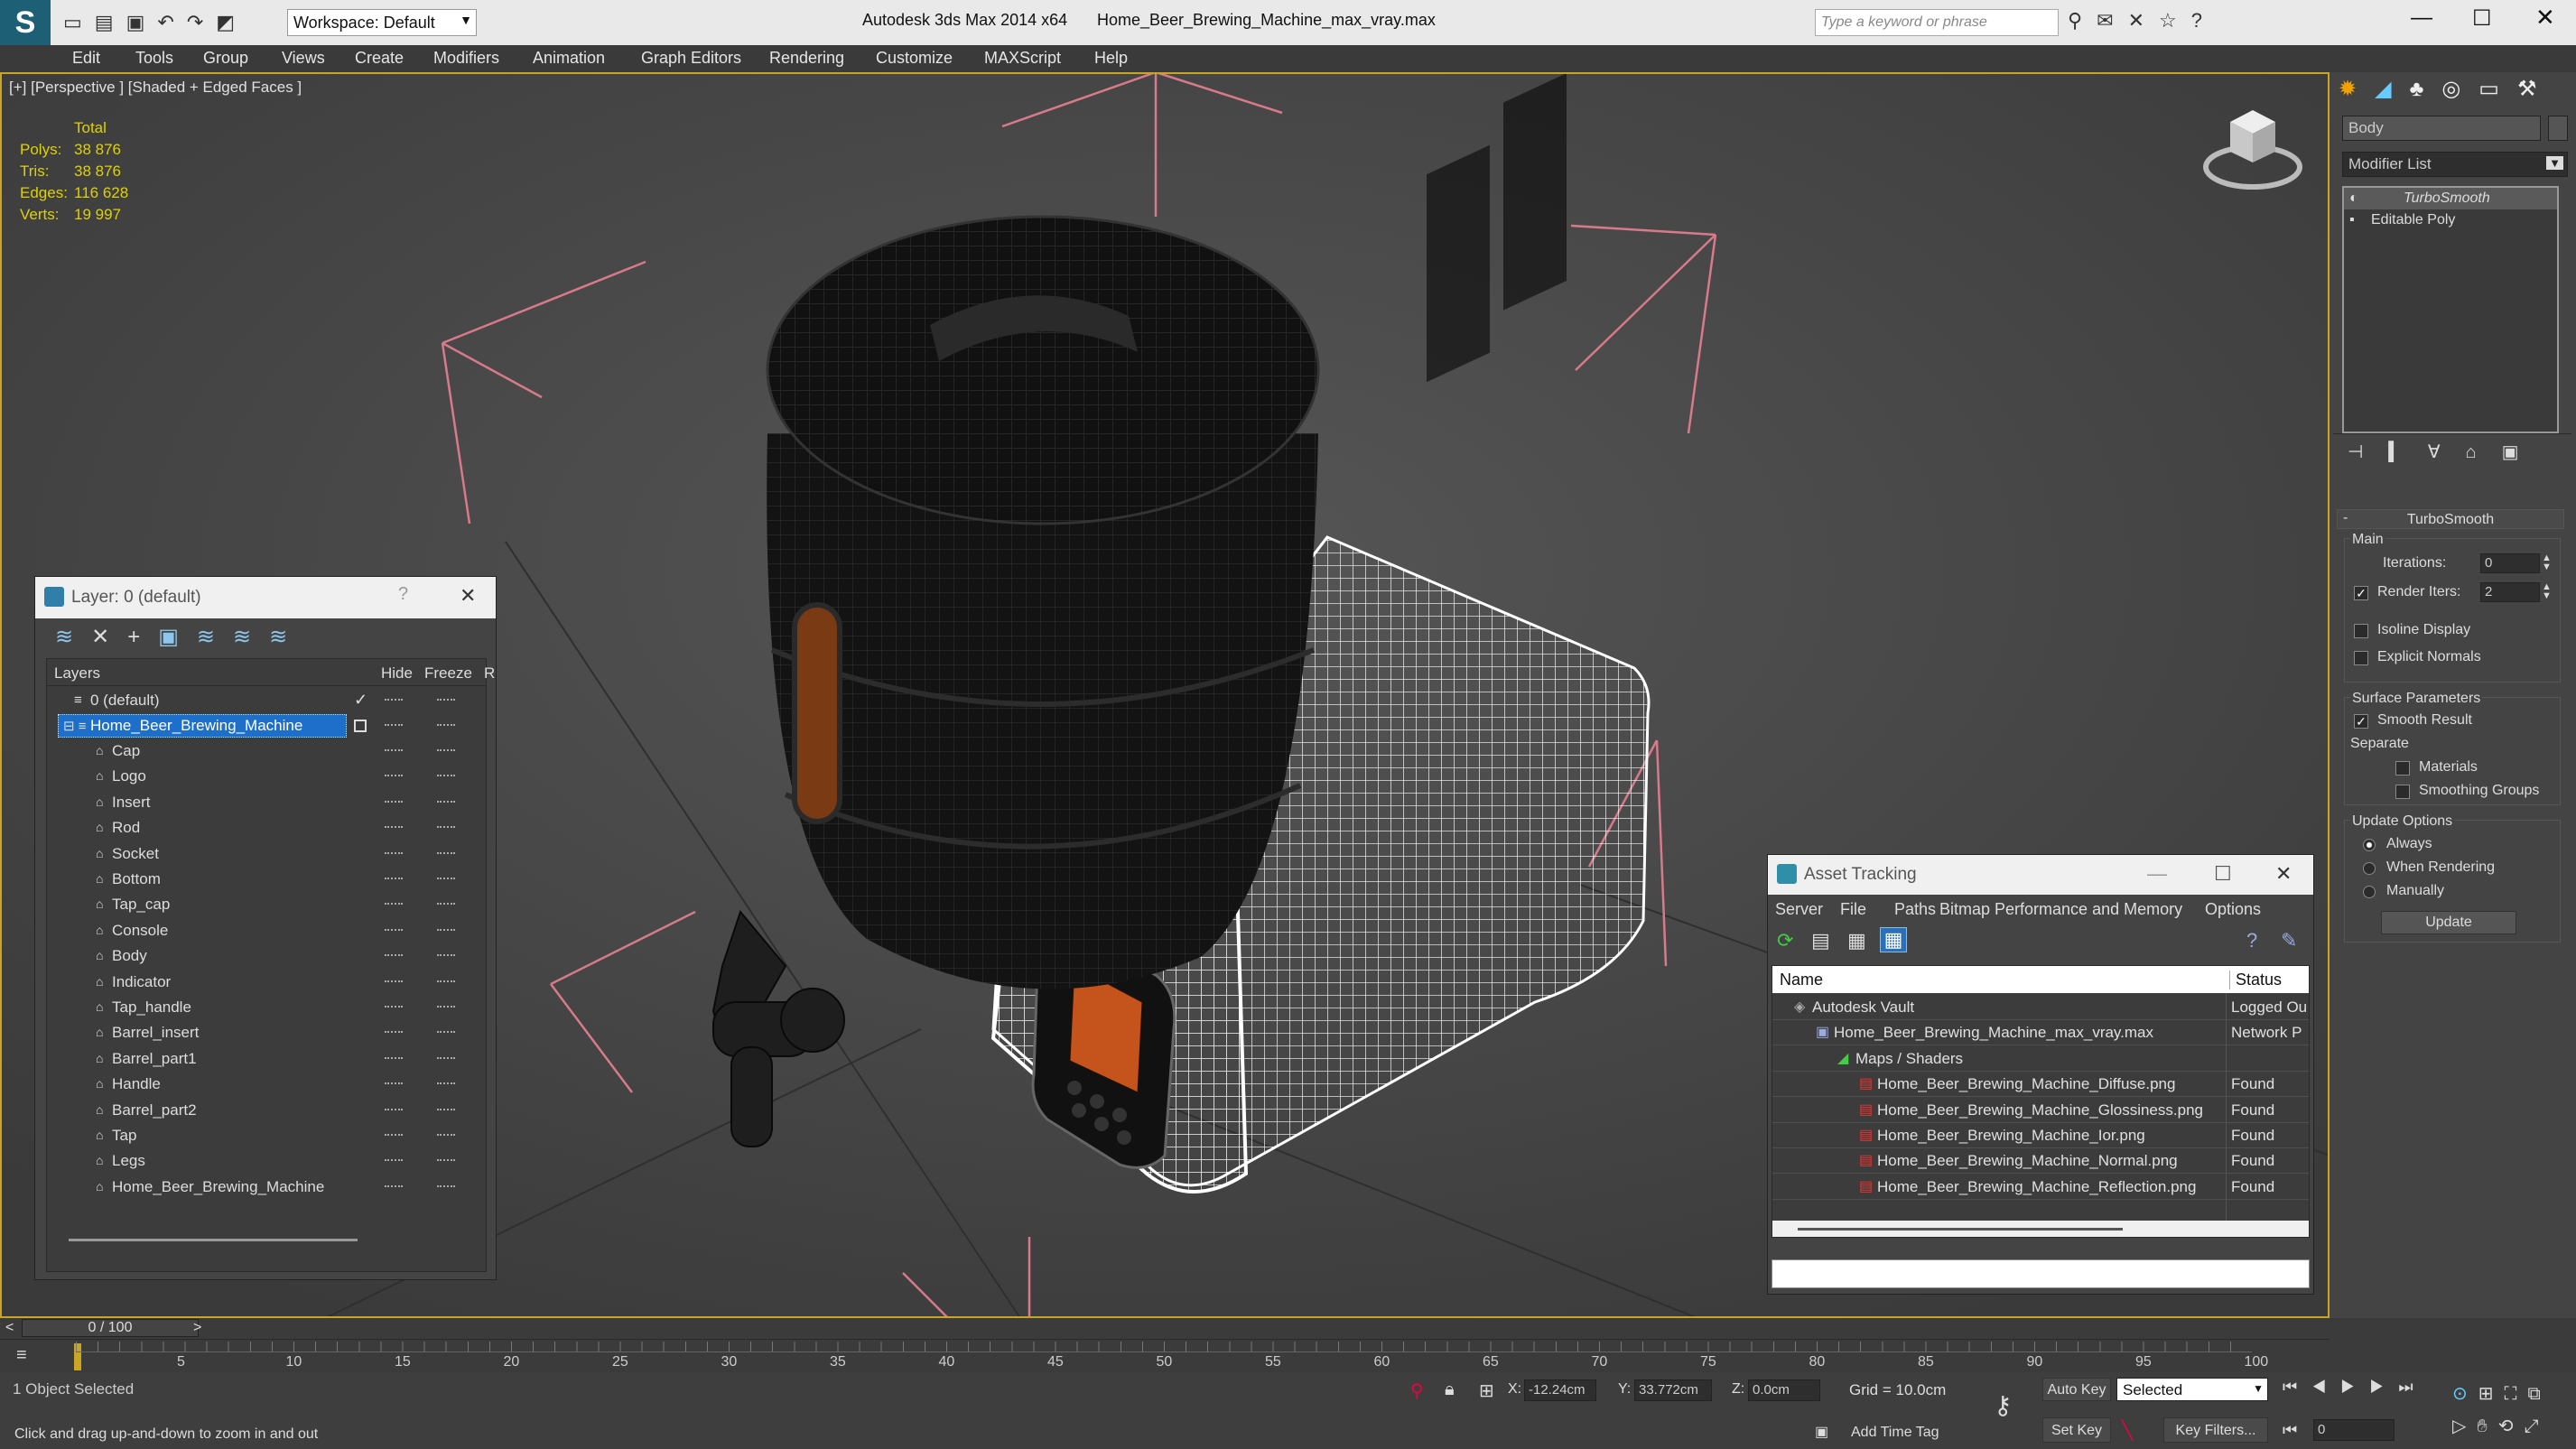 The width and height of the screenshot is (2576, 1449). I want to click on col-name: Name, so click(1801, 980).